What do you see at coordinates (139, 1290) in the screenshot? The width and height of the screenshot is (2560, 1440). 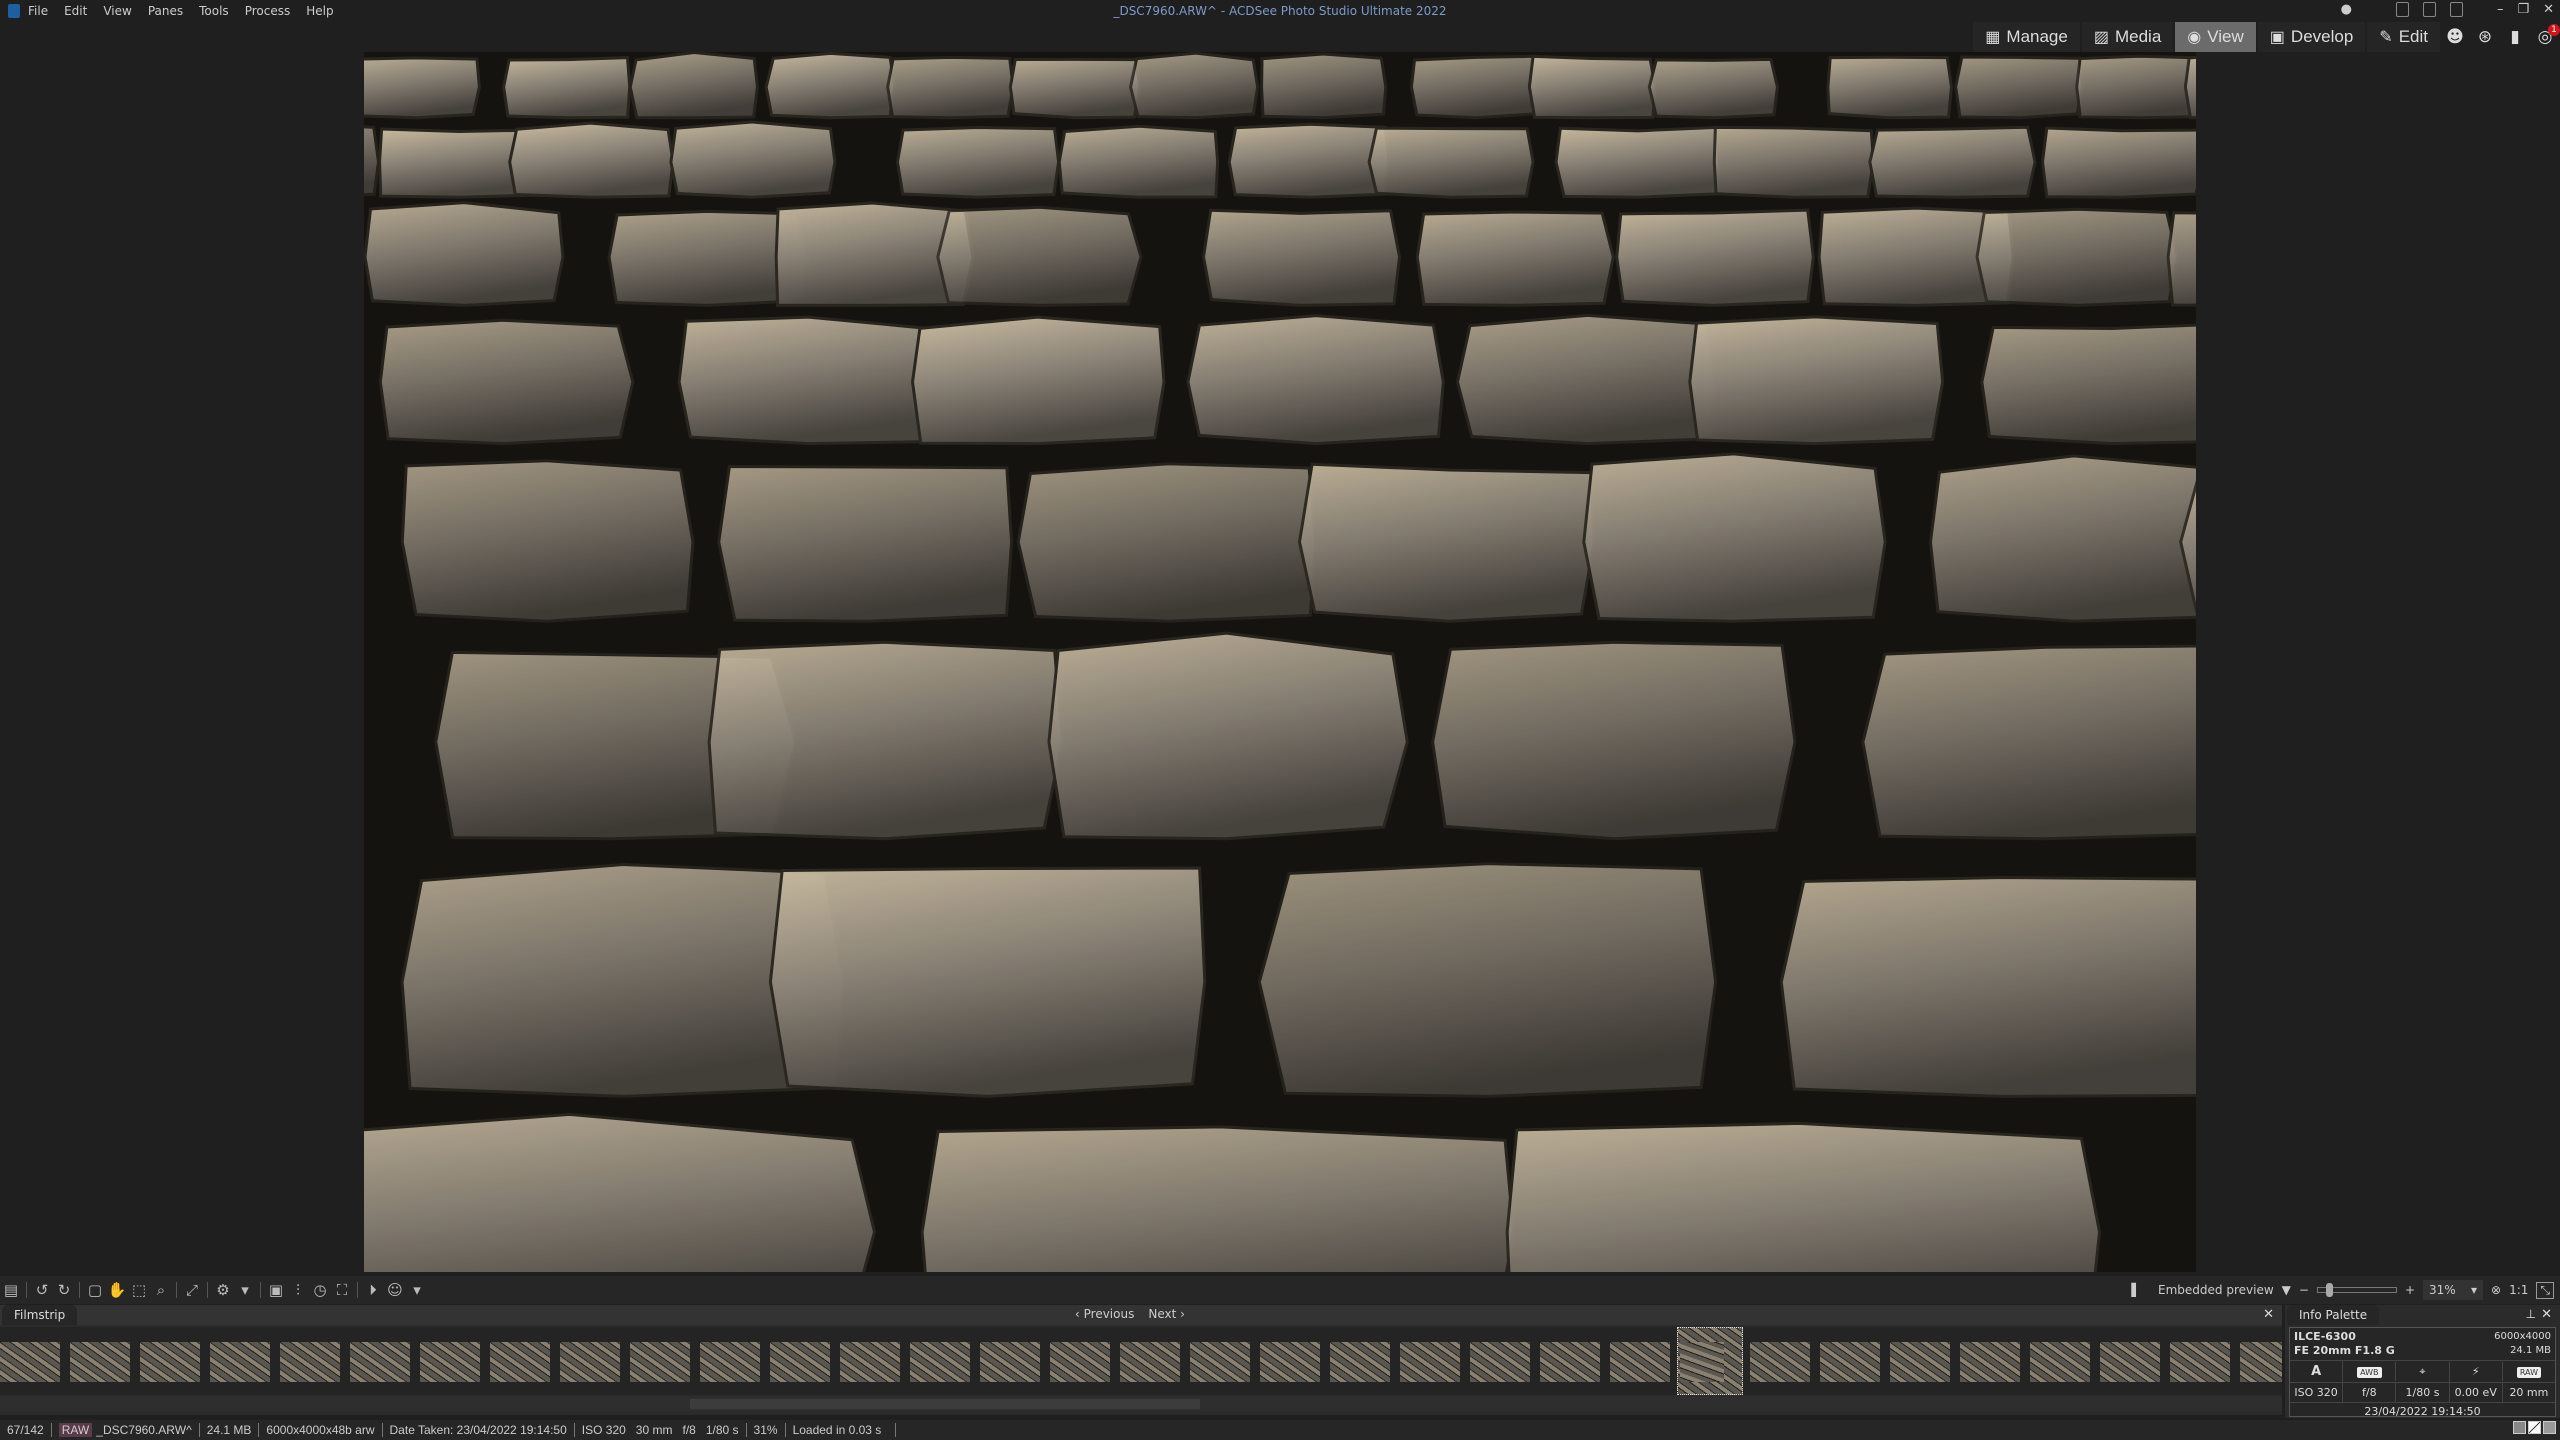 I see `select-icon: ⬚` at bounding box center [139, 1290].